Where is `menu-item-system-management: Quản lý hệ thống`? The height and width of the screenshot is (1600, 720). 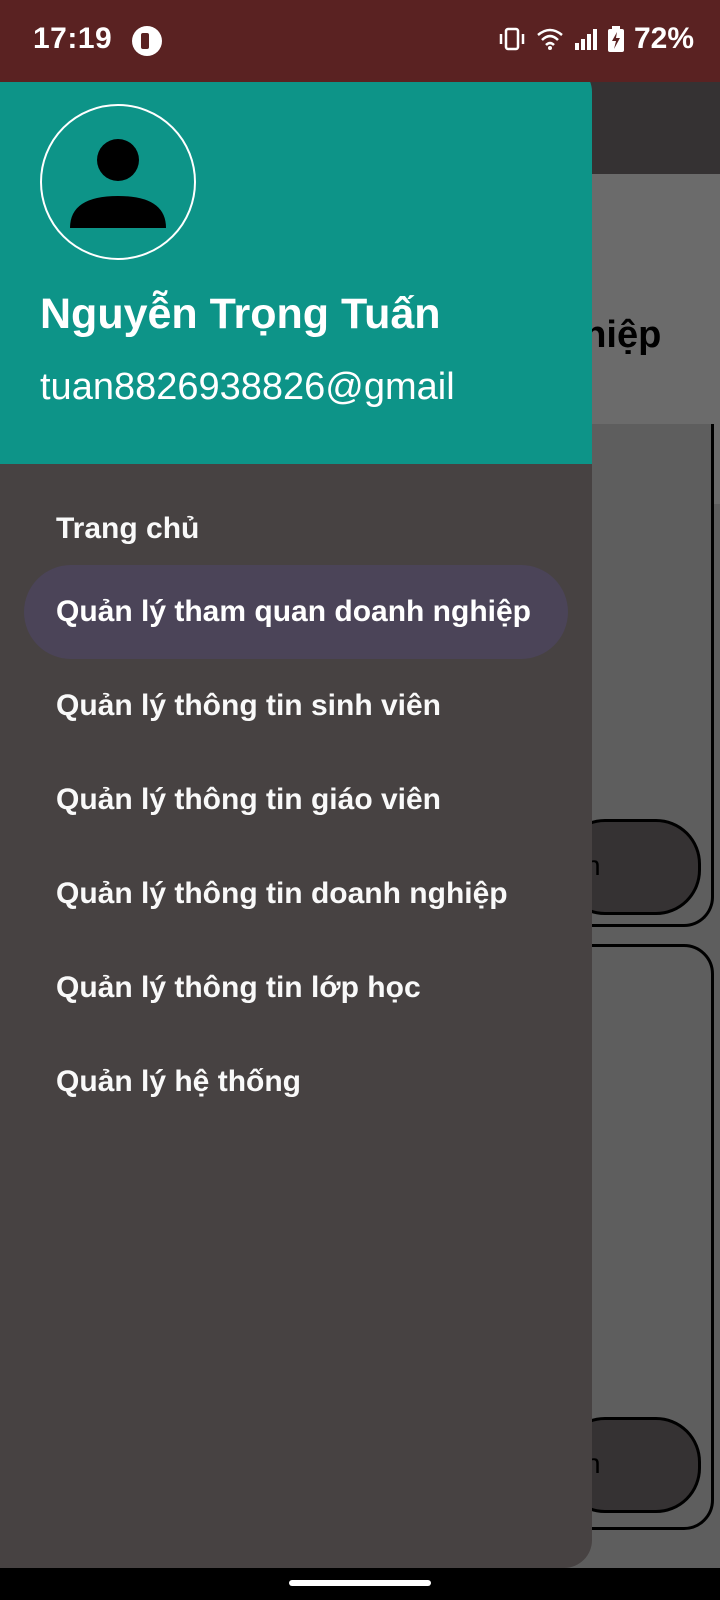
menu-item-system-management: Quản lý hệ thống is located at coordinates (296, 1082).